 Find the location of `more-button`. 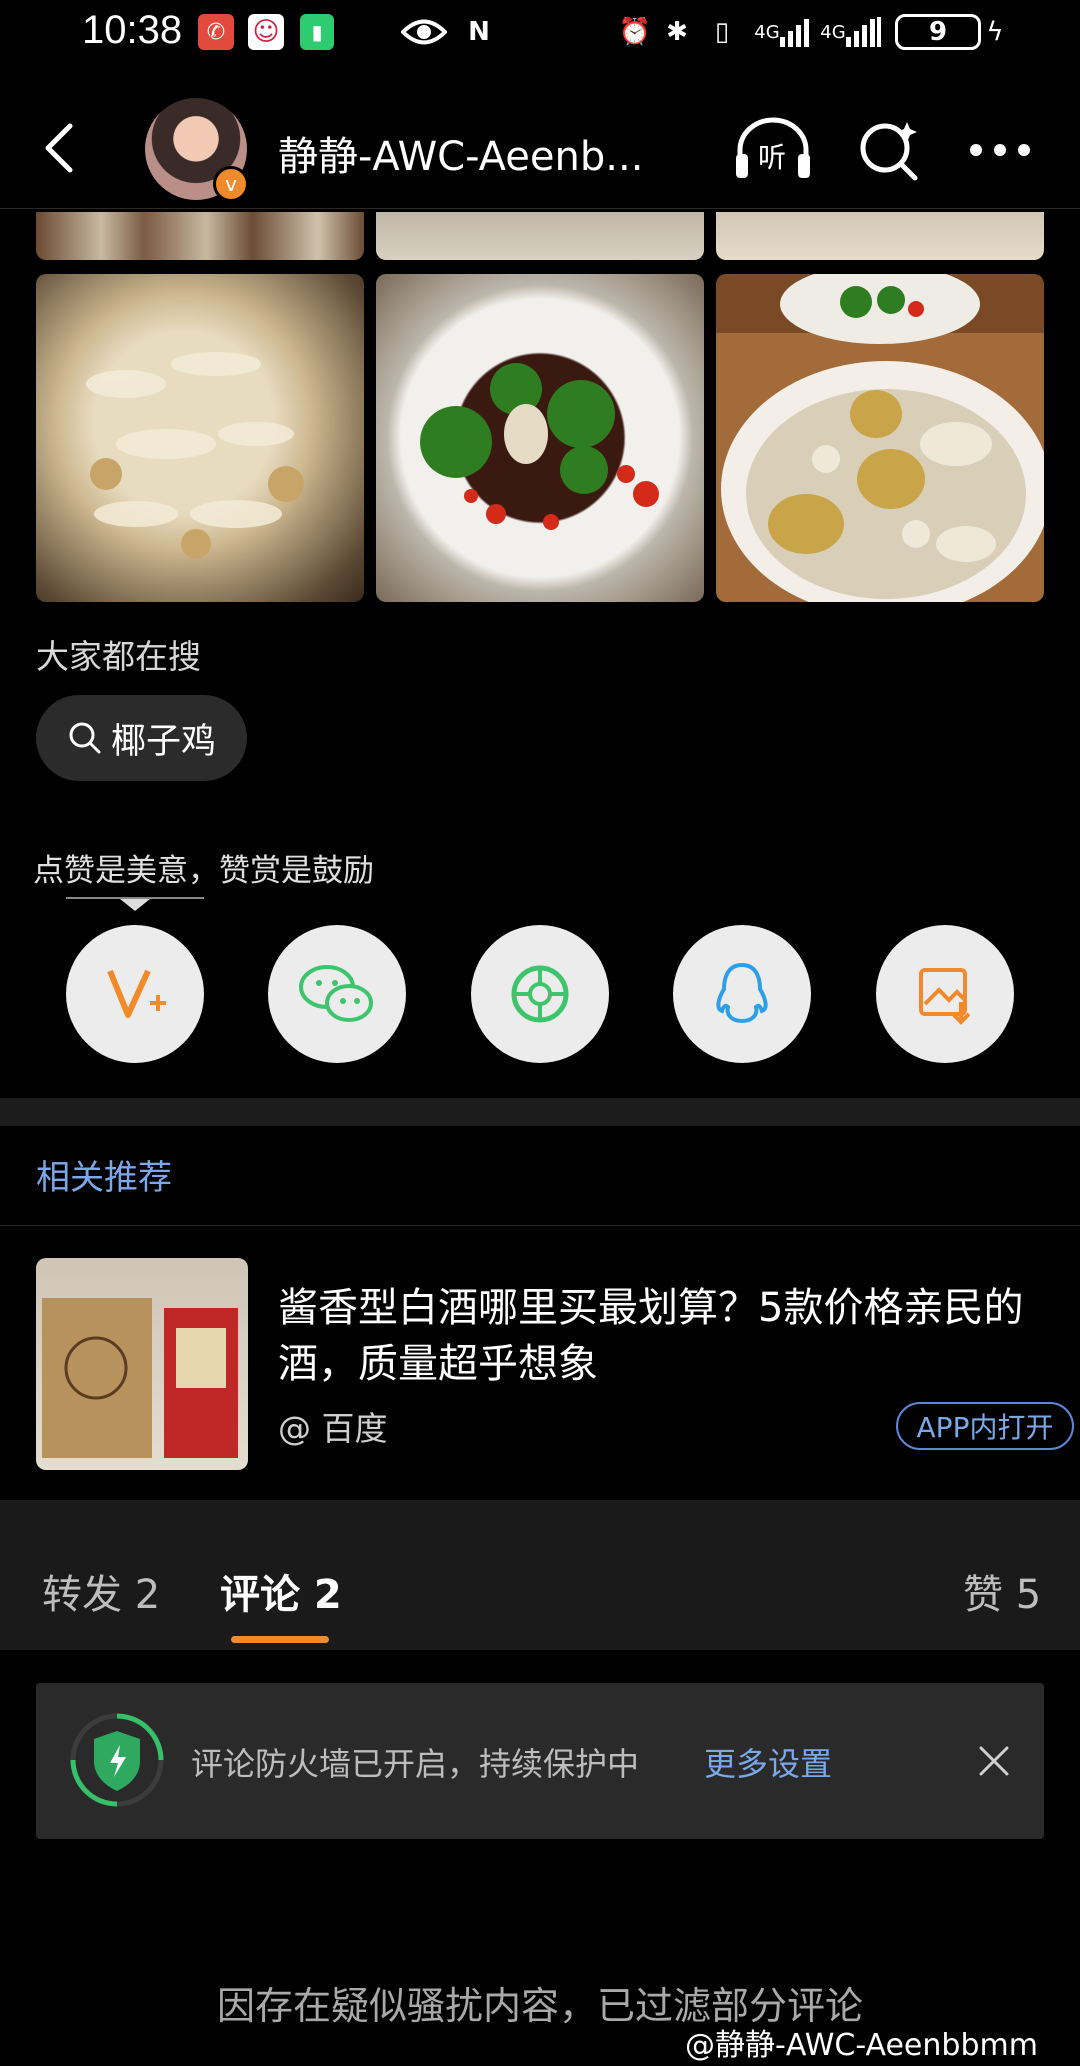

more-button is located at coordinates (1000, 150).